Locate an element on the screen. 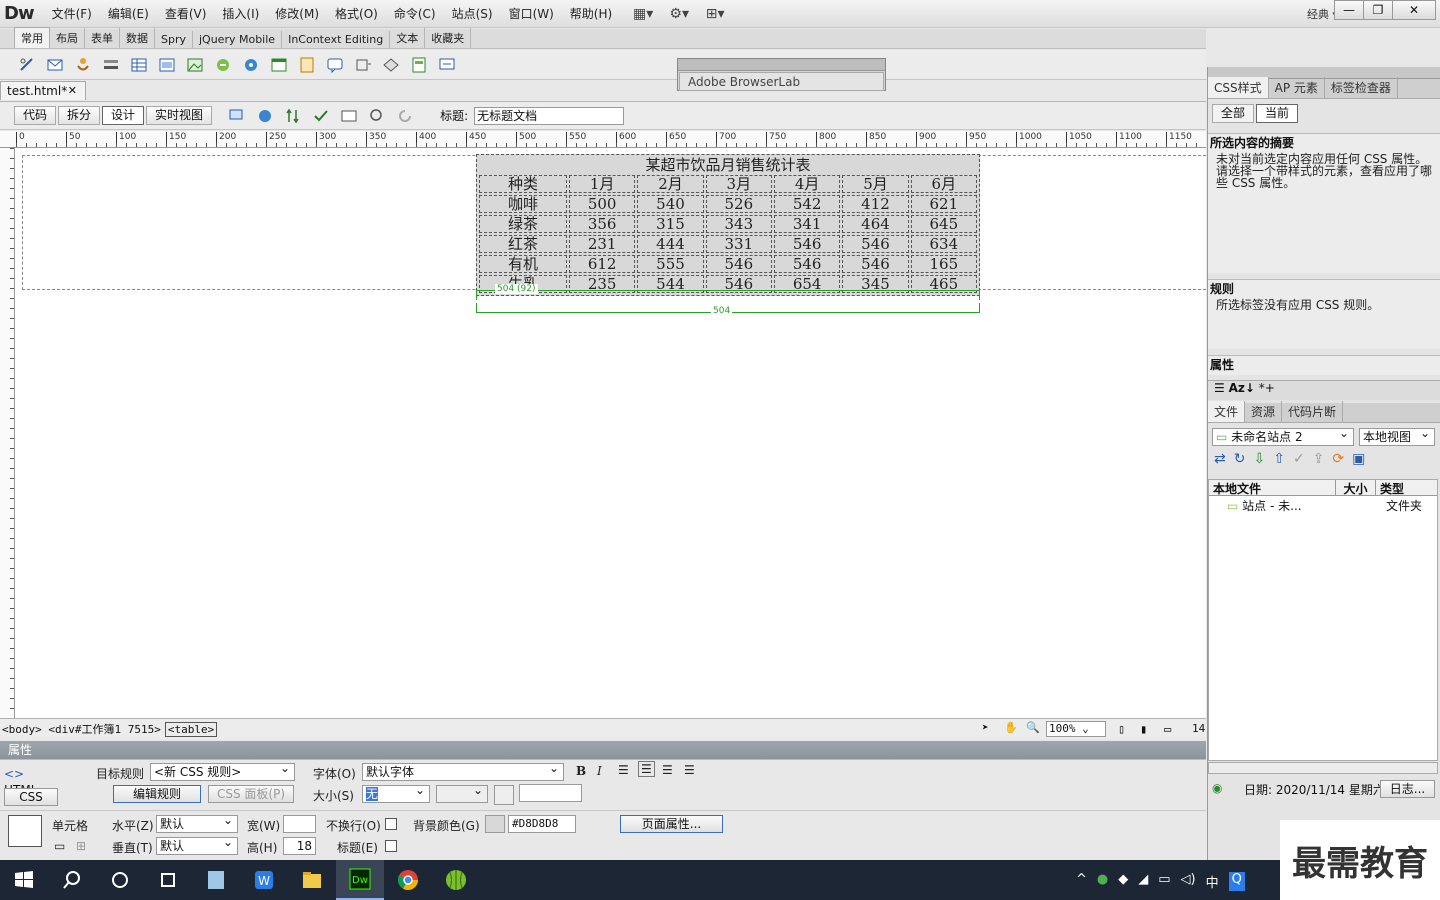 Image resolution: width=1440 pixels, height=900 pixels. head-icon is located at coordinates (363, 65).